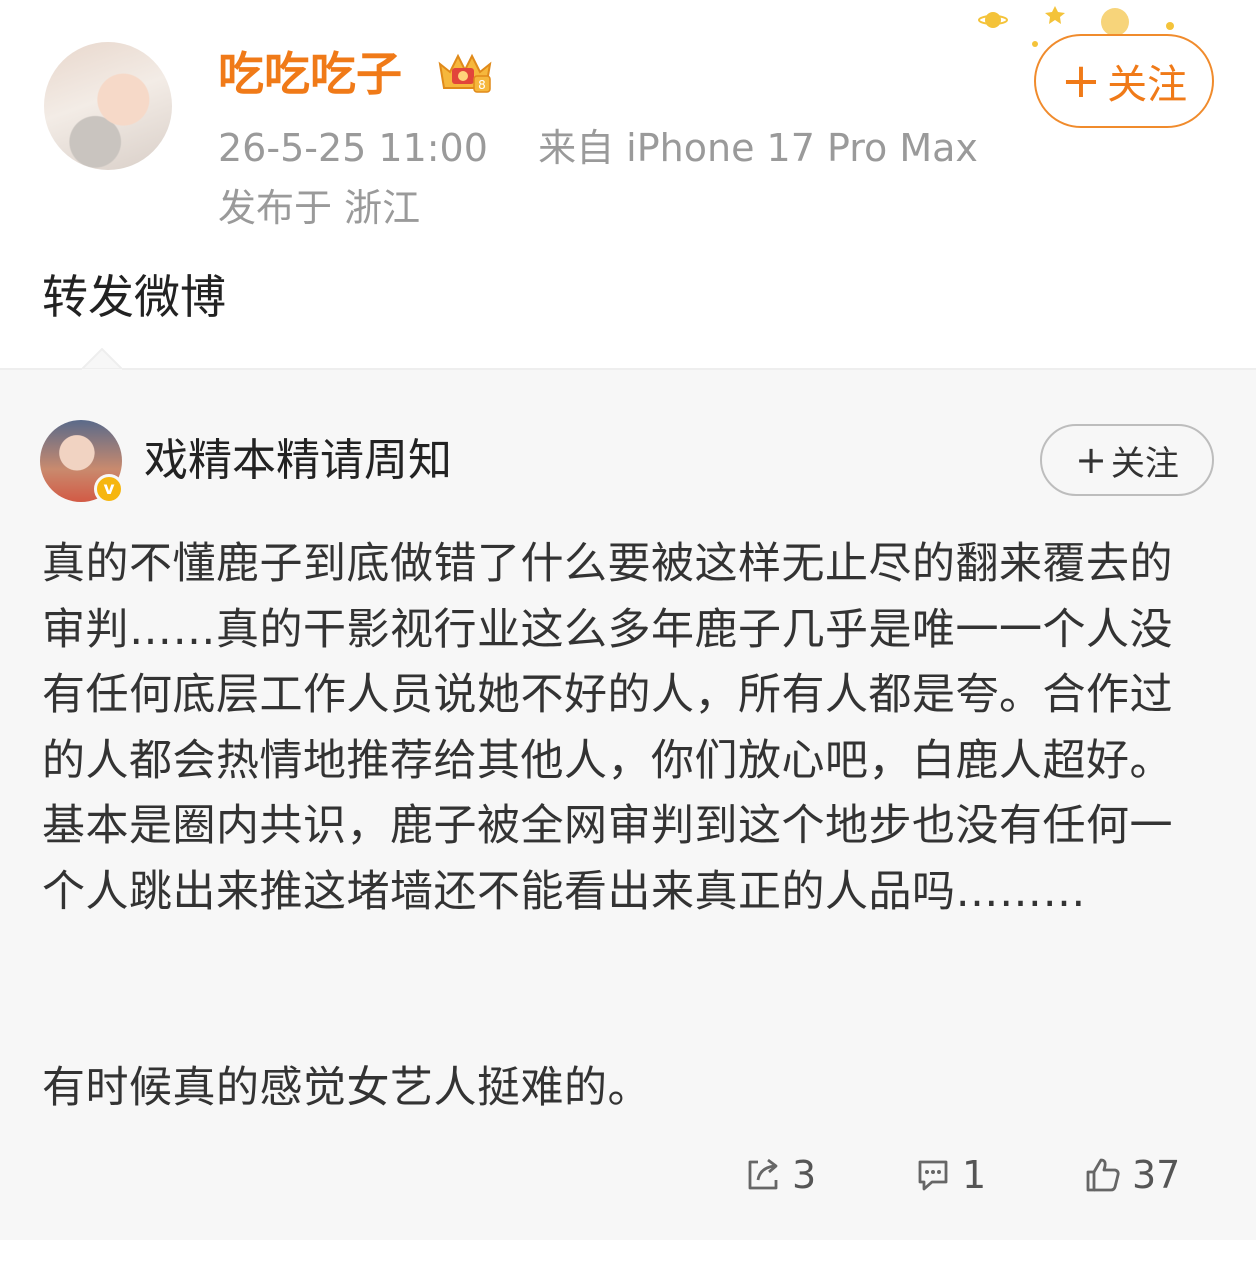 This screenshot has width=1256, height=1286. I want to click on repost-icon, so click(763, 1174).